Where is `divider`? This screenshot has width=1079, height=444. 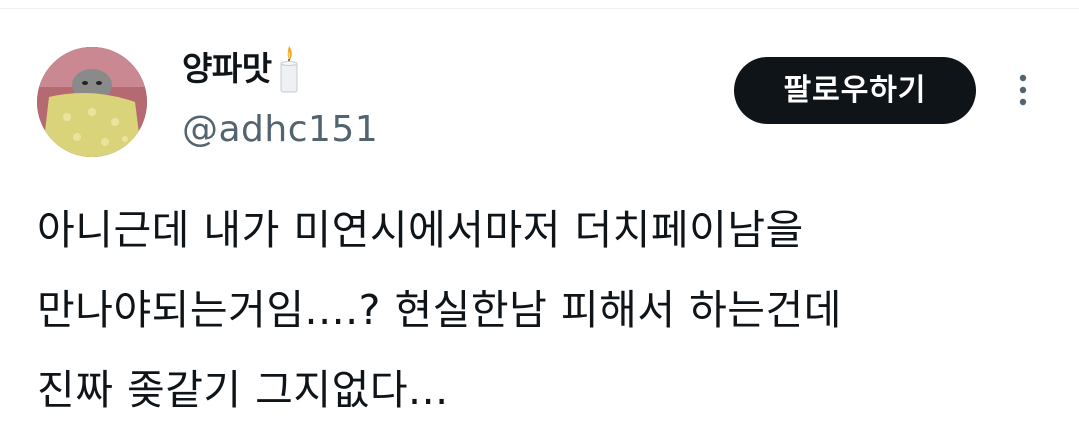
divider is located at coordinates (539, 8).